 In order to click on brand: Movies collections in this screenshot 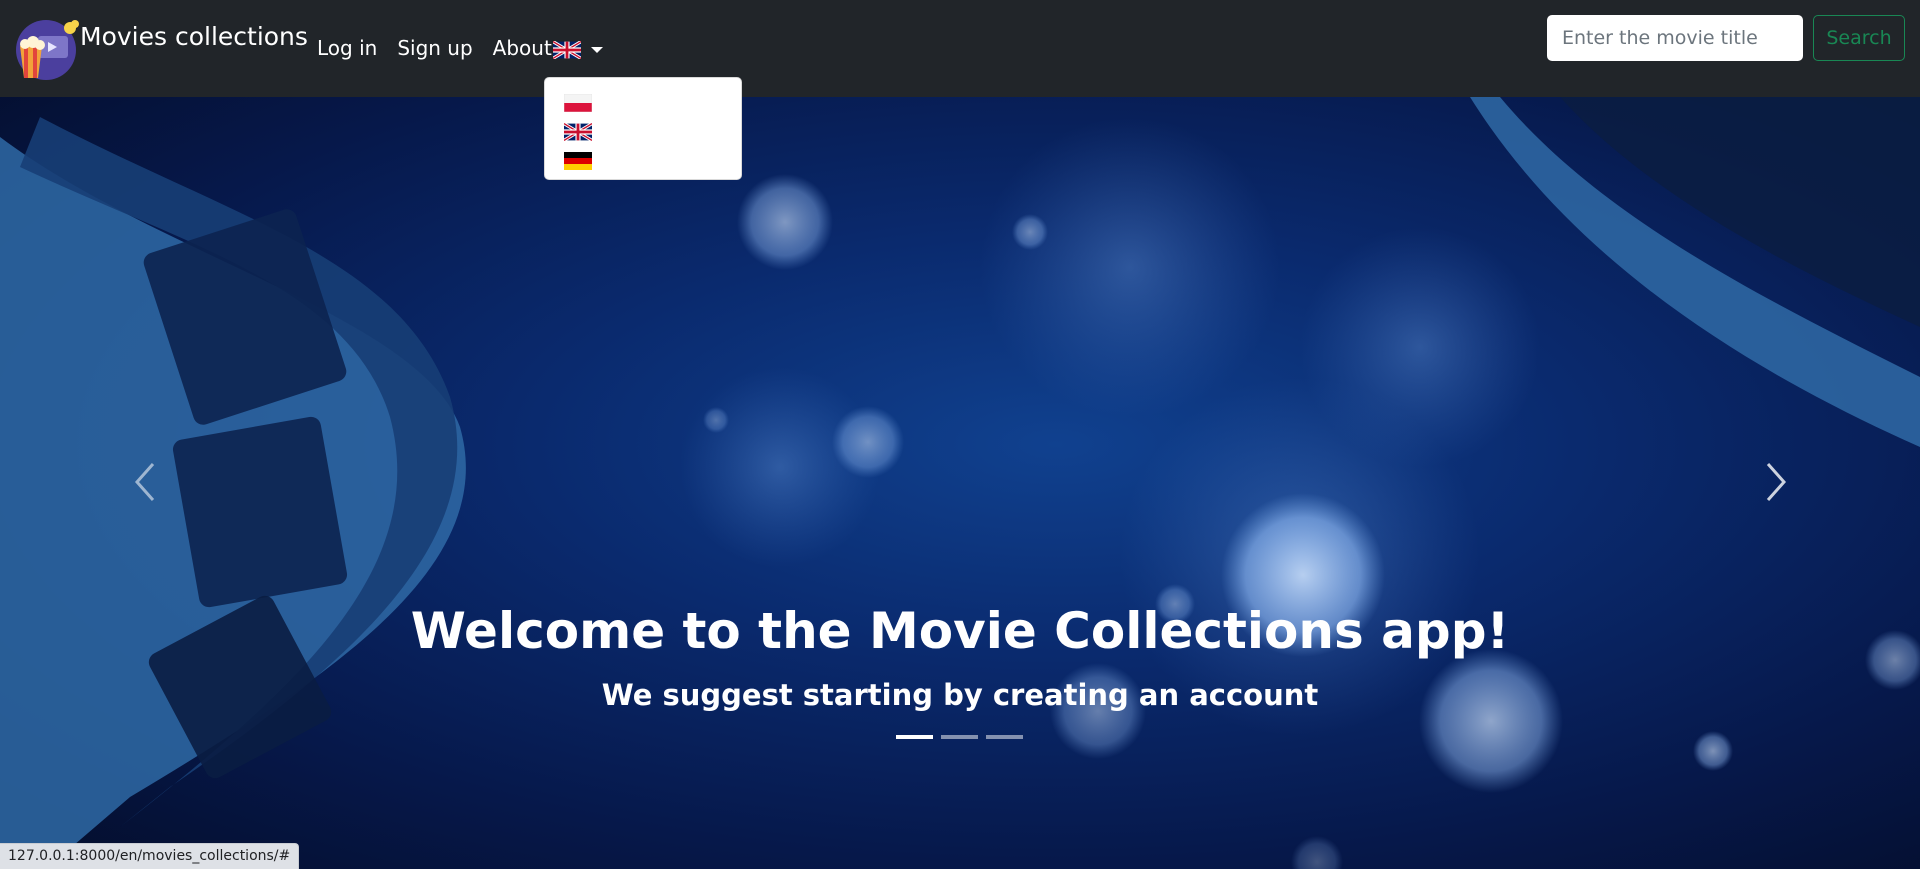, I will do `click(160, 48)`.